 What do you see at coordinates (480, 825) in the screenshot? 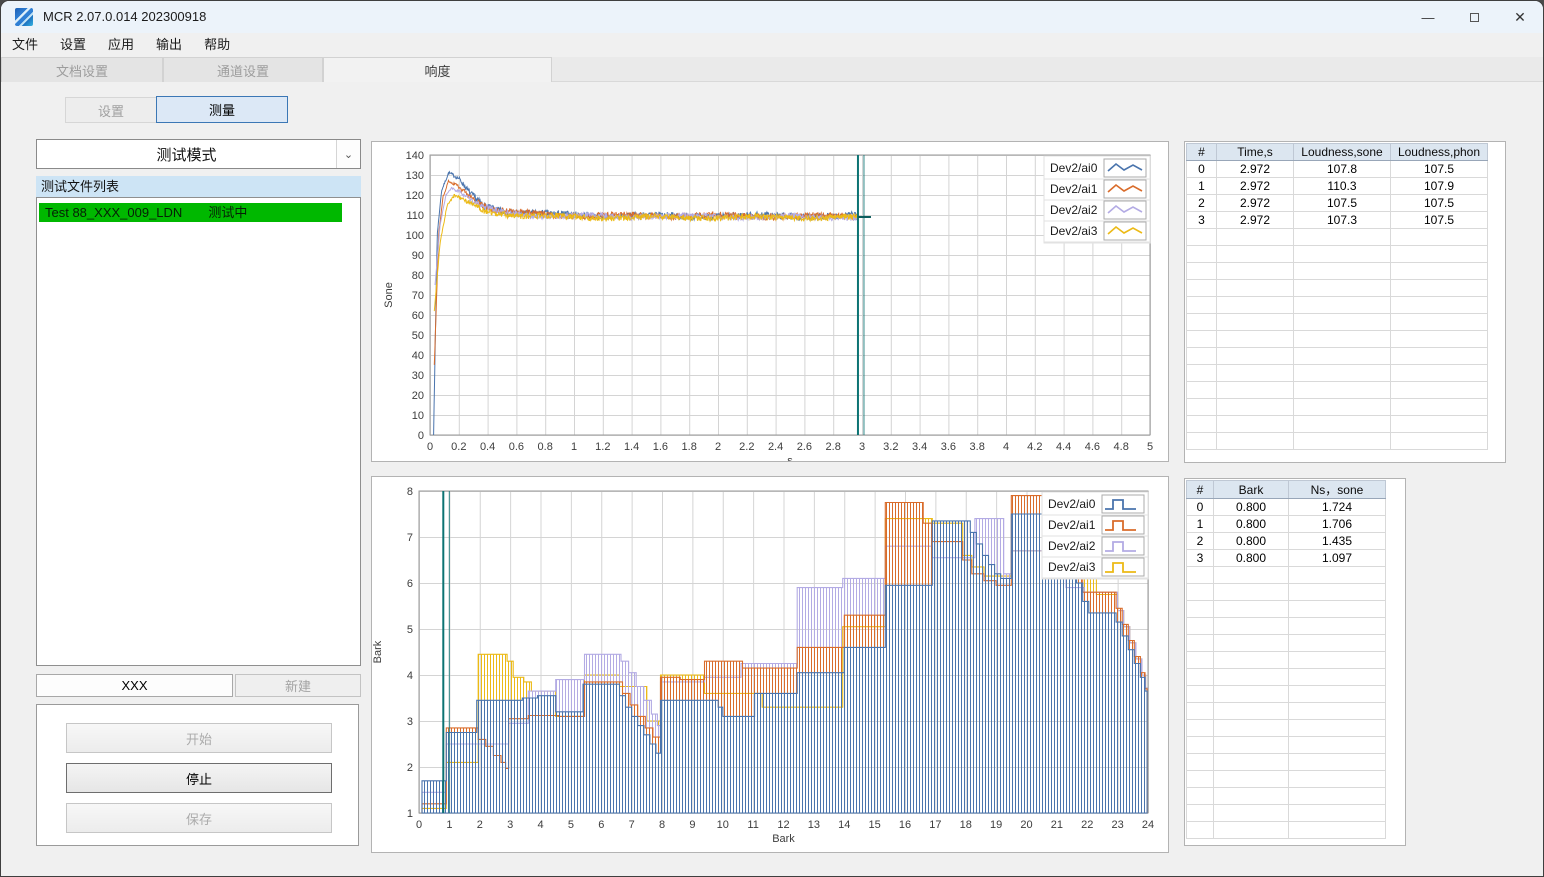
I see `svg-text: 2` at bounding box center [480, 825].